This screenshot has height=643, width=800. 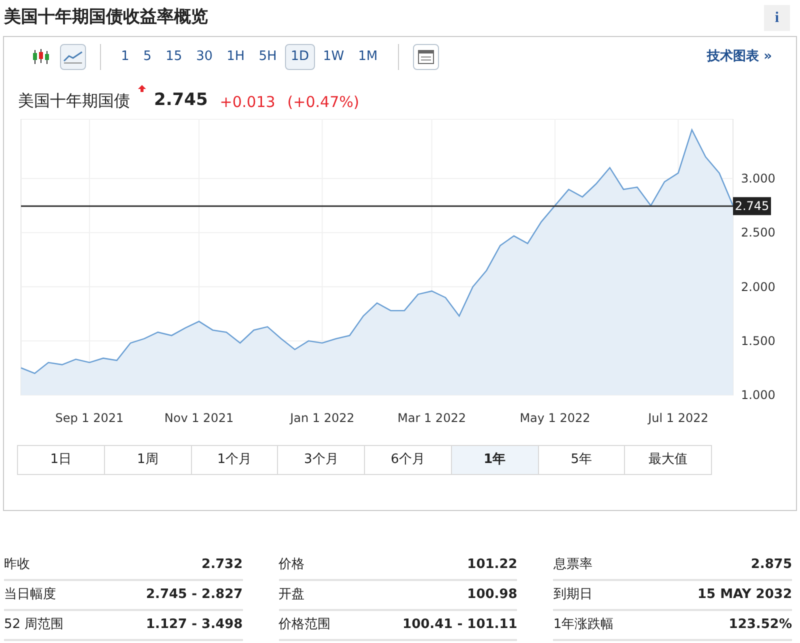 I want to click on stat-label: 息票率, so click(x=572, y=565).